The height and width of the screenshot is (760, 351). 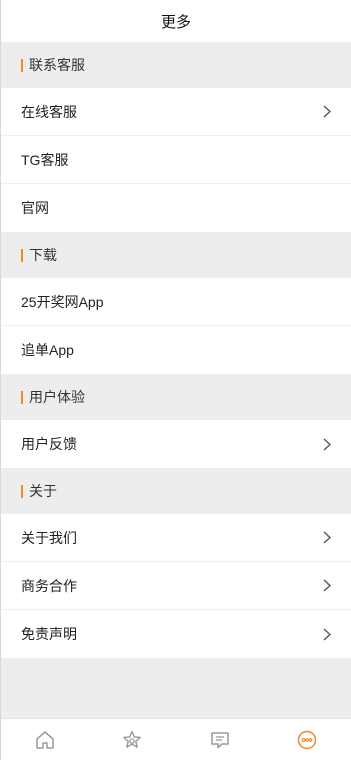 I want to click on section-title: 用户体验, so click(x=57, y=397).